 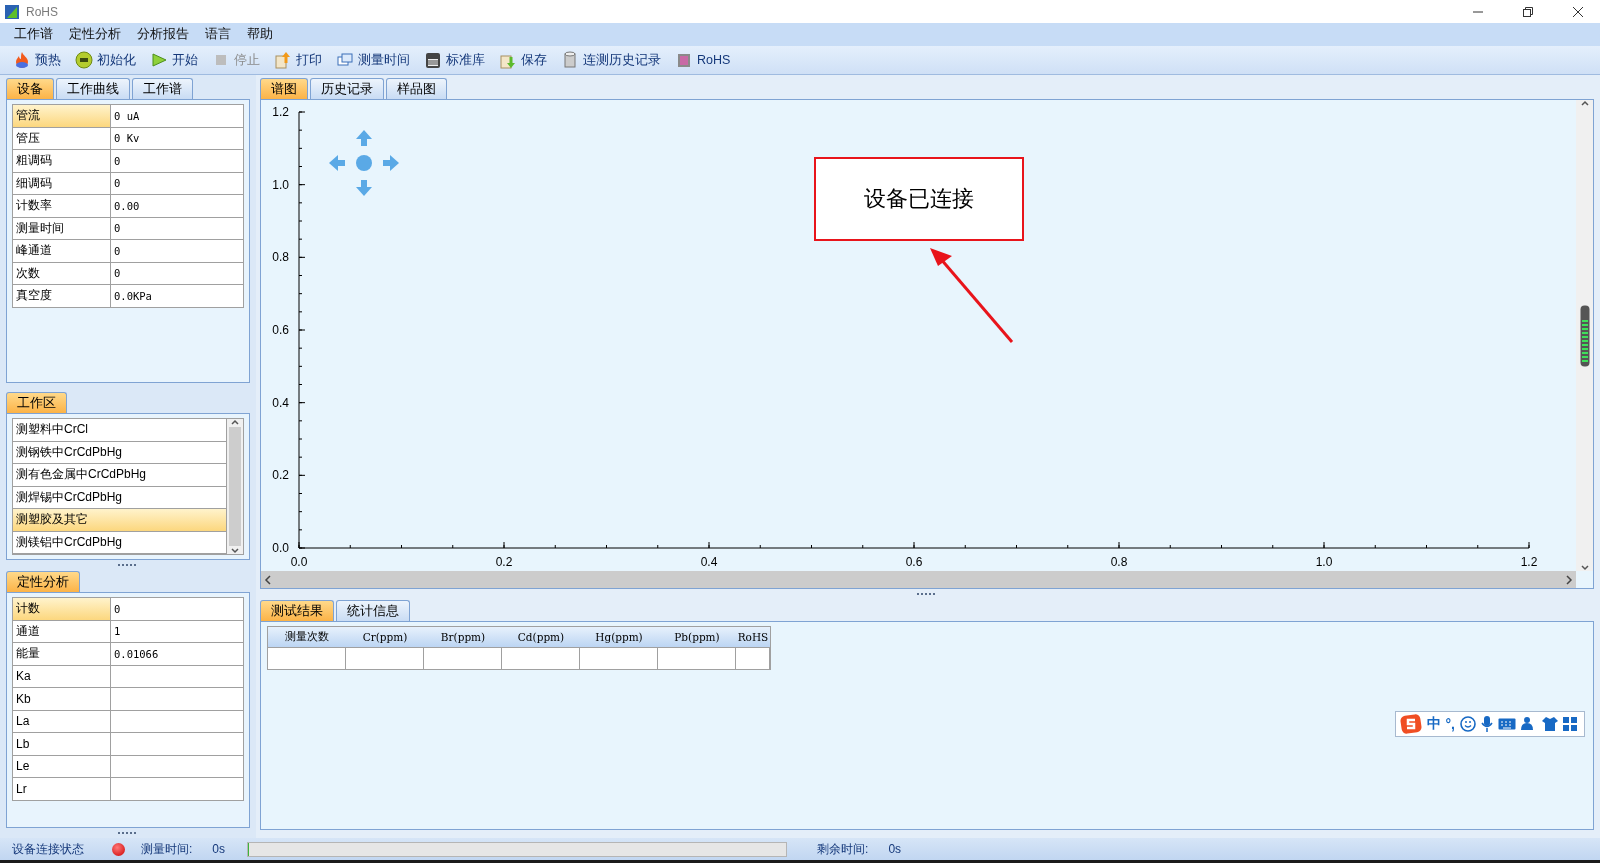 I want to click on property-name-cell: Ka, so click(x=62, y=676).